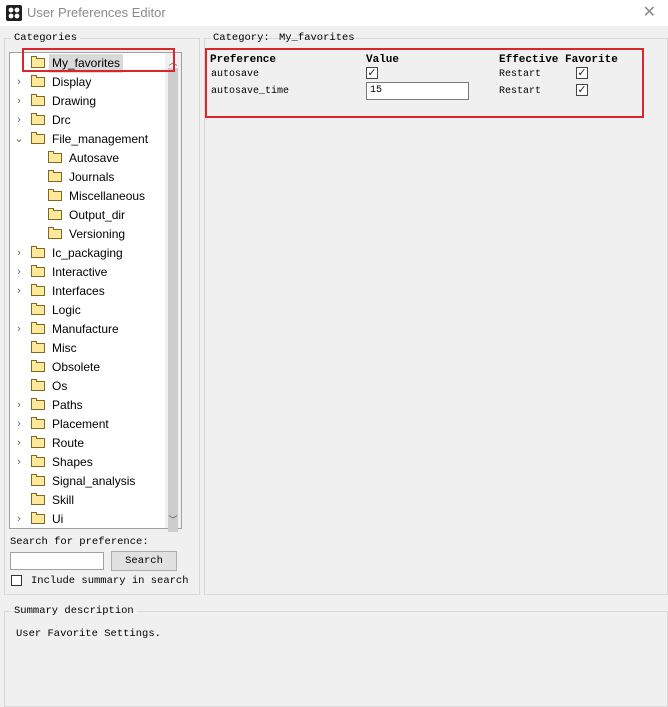 Image resolution: width=668 pixels, height=707 pixels. What do you see at coordinates (94, 481) in the screenshot?
I see `tree-item-label: Signal_analysis` at bounding box center [94, 481].